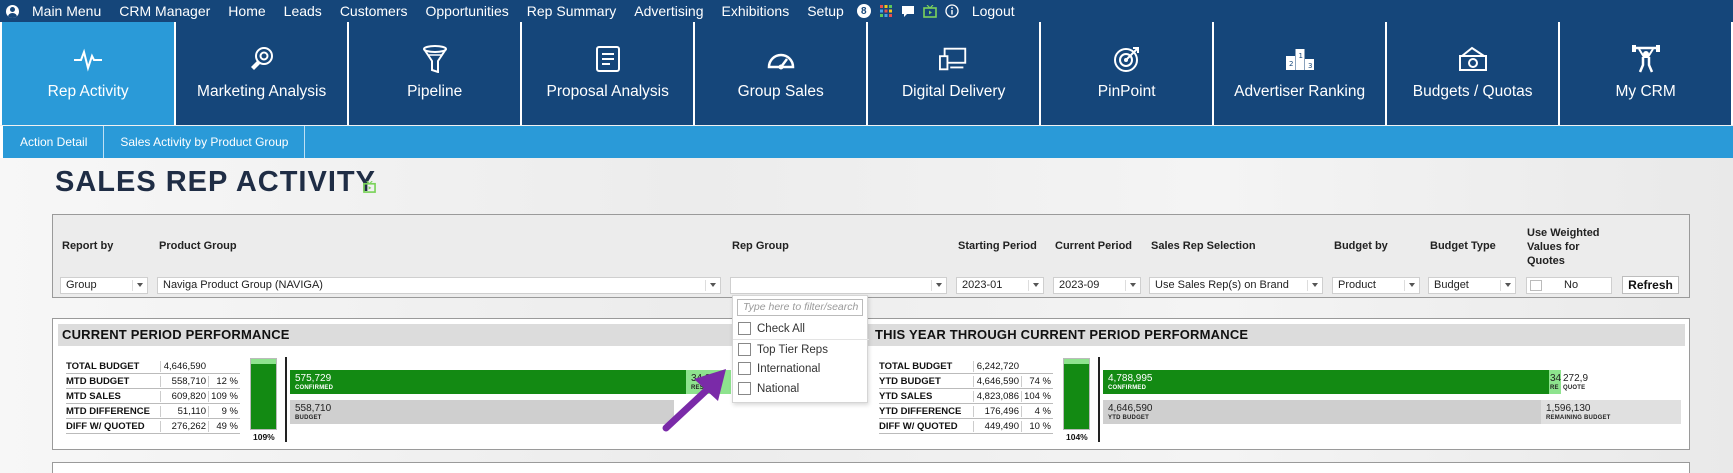  I want to click on user-icon, so click(12, 11).